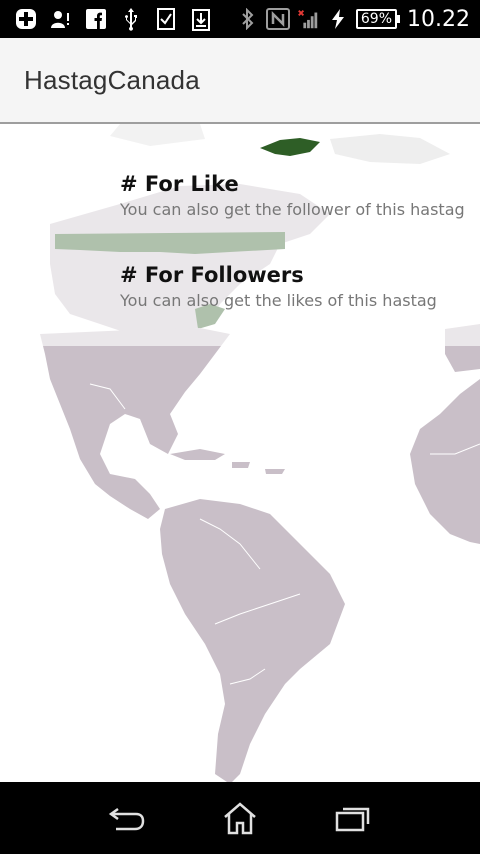  What do you see at coordinates (179, 184) in the screenshot?
I see `list-item-title: # For Like` at bounding box center [179, 184].